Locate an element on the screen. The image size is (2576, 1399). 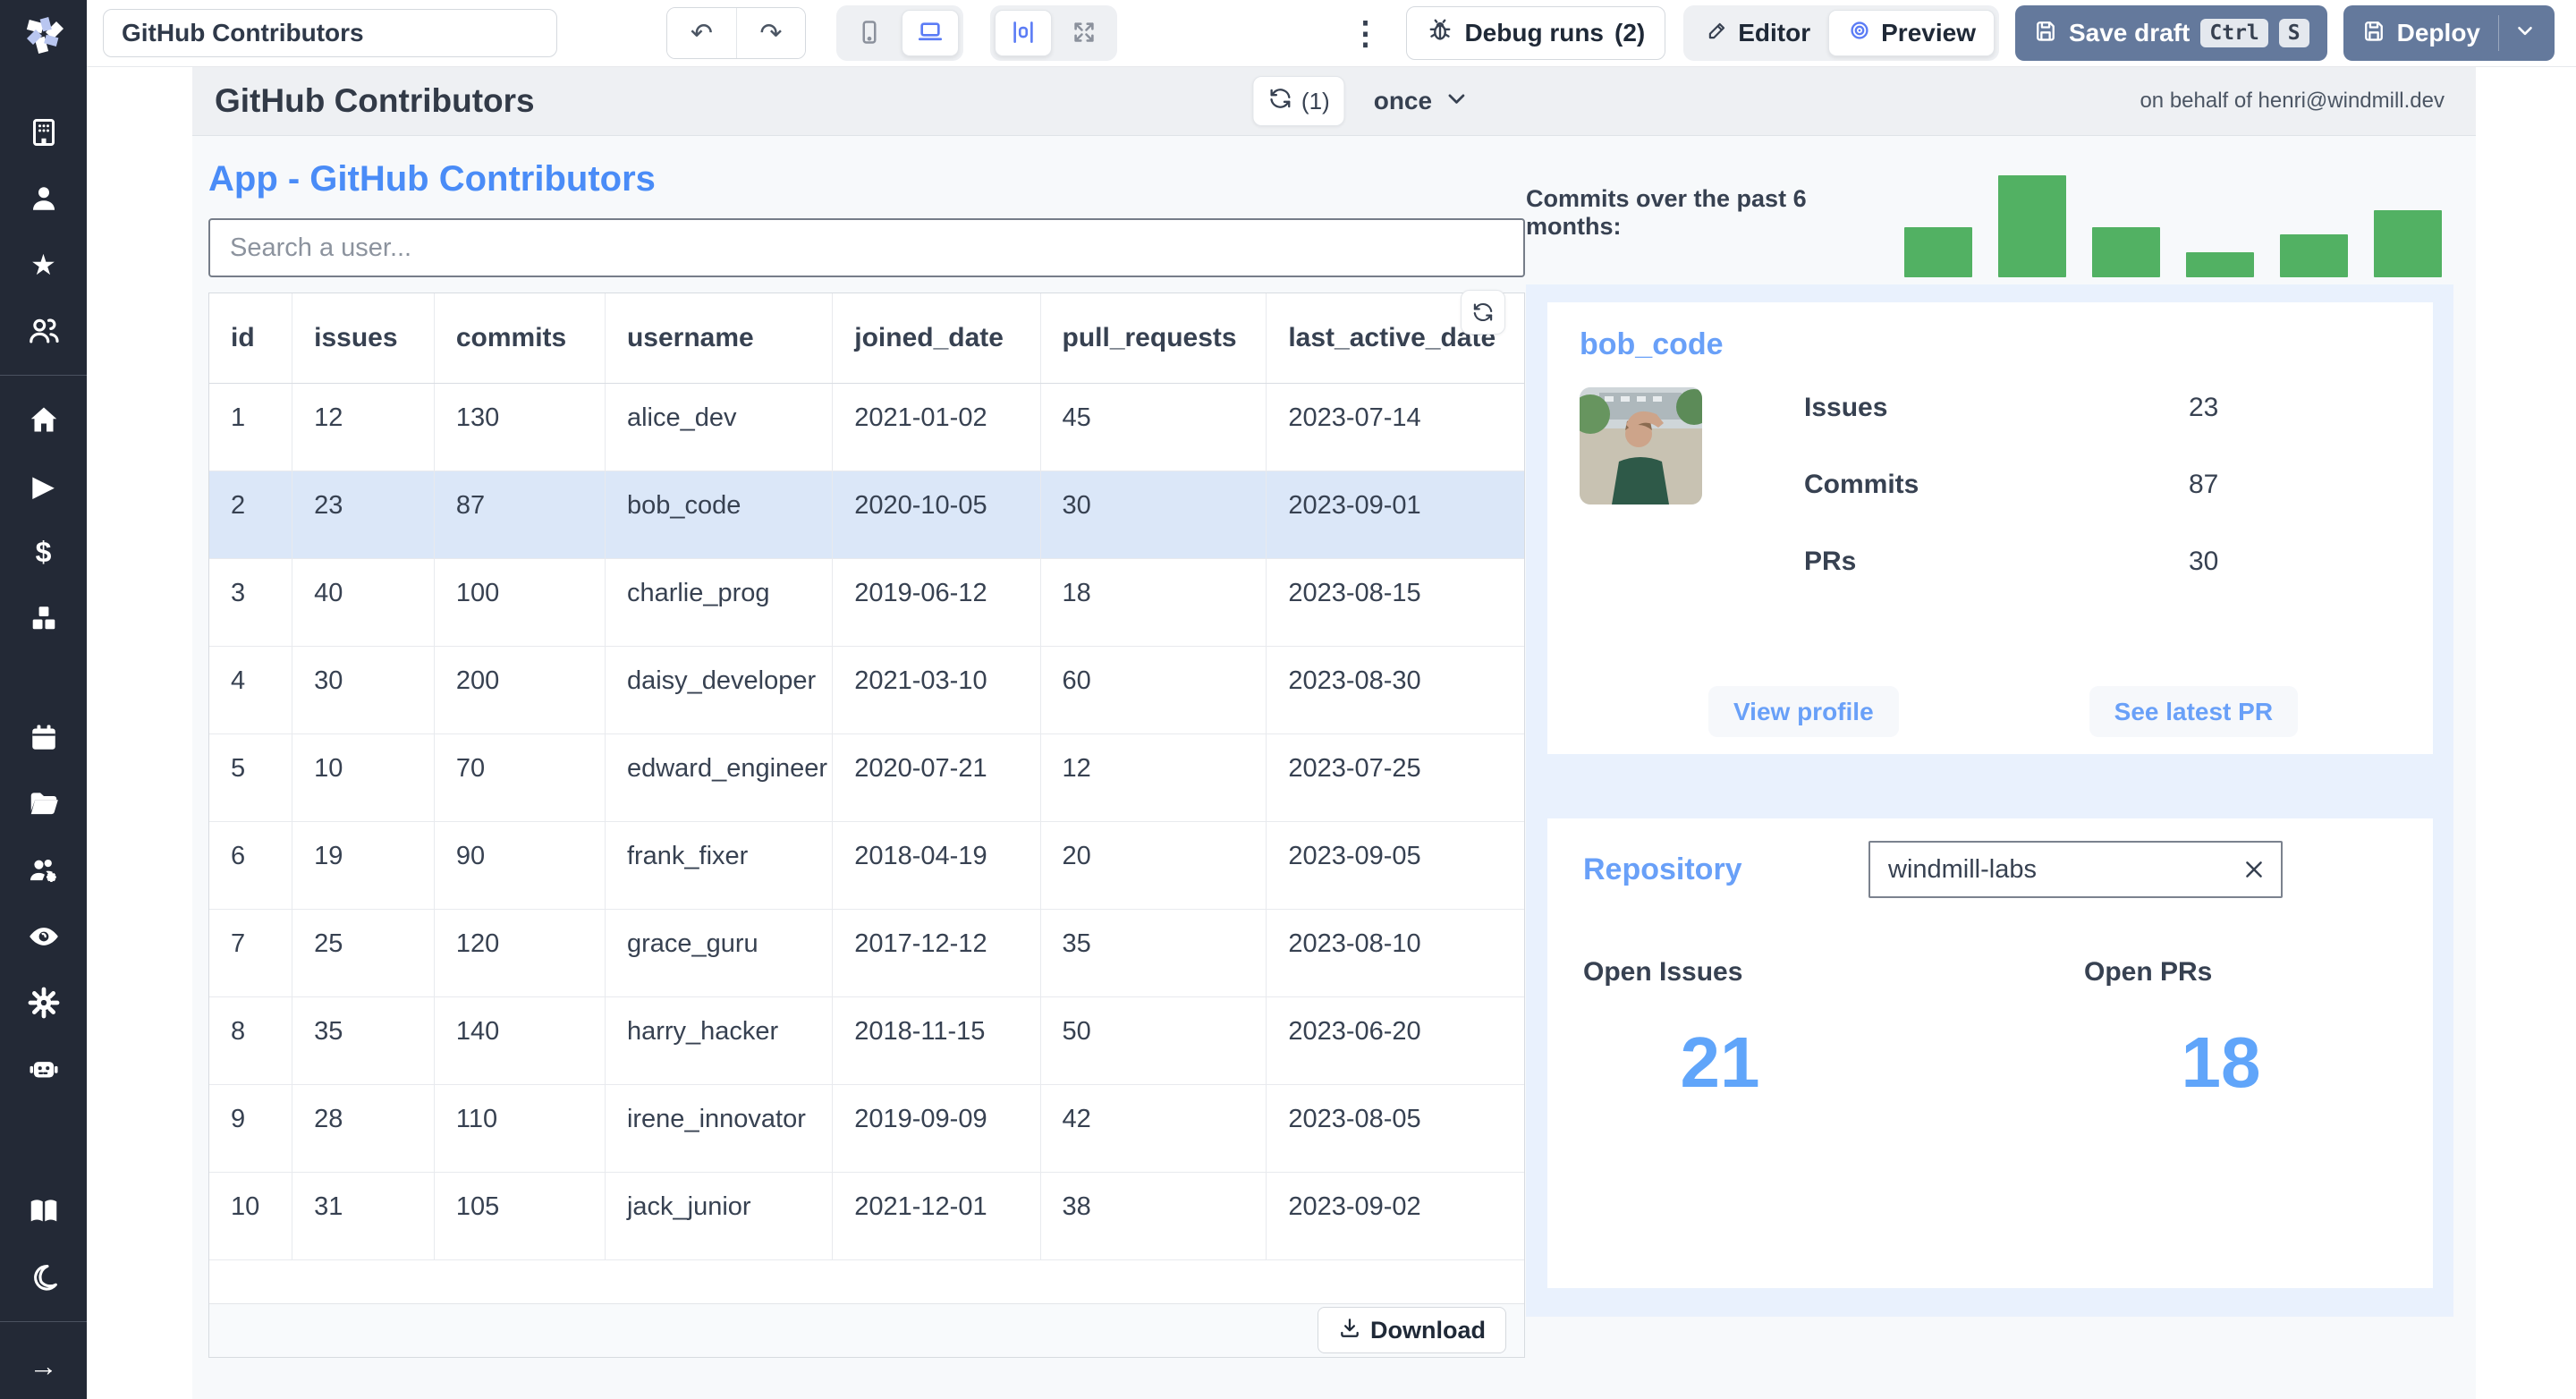
fullscreen-button is located at coordinates (1084, 33).